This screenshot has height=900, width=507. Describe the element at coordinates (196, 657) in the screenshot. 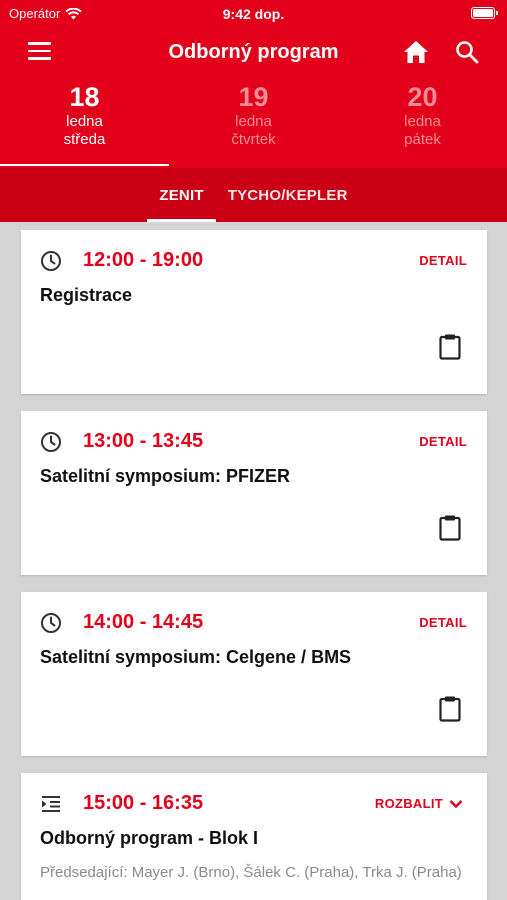

I see `session-title: Satelitní symposium: Celgene / BMS` at that location.